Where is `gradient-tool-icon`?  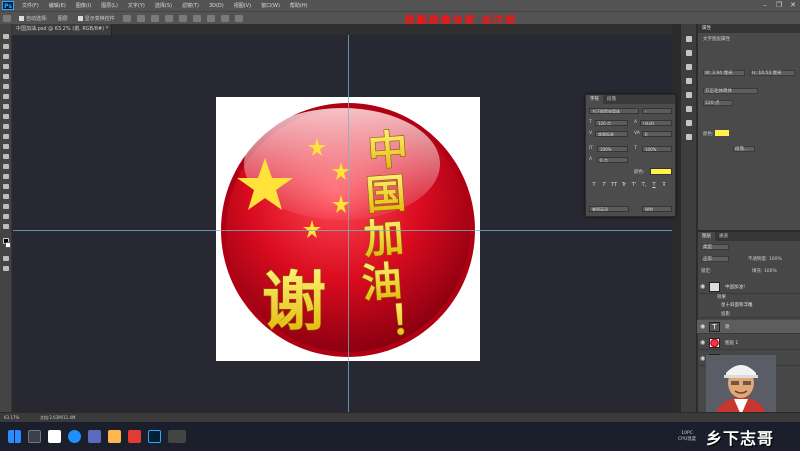 gradient-tool-icon is located at coordinates (6, 146).